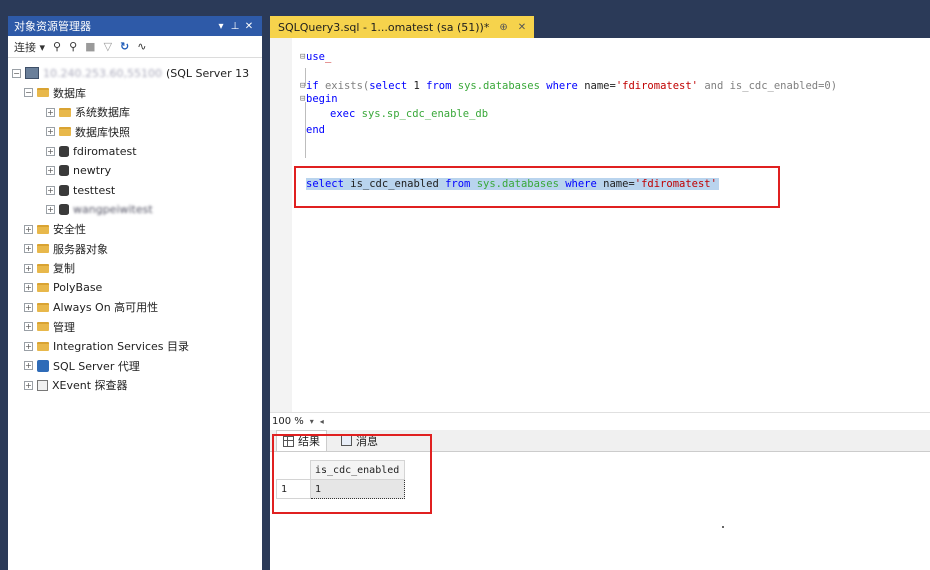 The height and width of the screenshot is (570, 930). What do you see at coordinates (90, 46) in the screenshot?
I see `stop-icon: ■` at bounding box center [90, 46].